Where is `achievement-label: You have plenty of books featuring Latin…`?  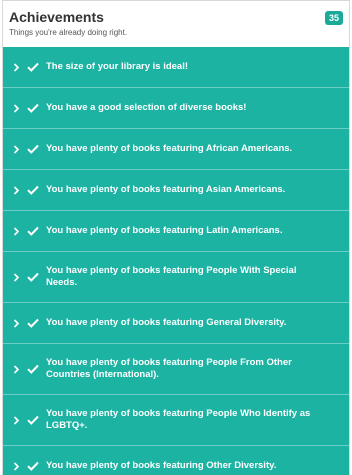
achievement-label: You have plenty of books featuring Latin… is located at coordinates (164, 230).